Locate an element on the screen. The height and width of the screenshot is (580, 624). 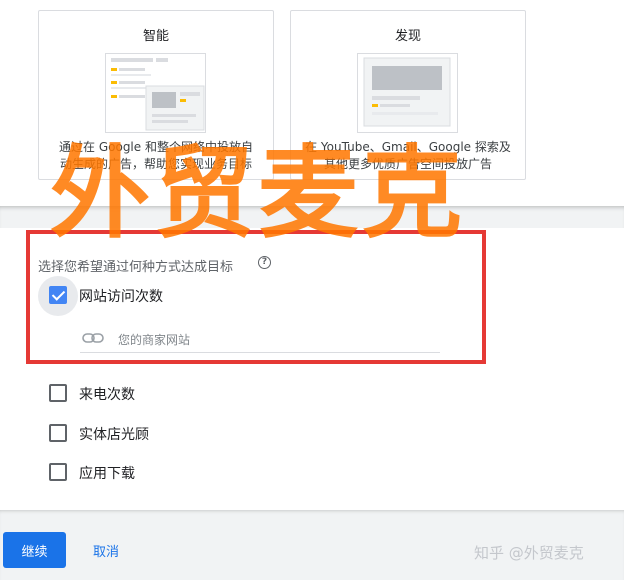
watermark-text: 外贸麦克 is located at coordinates (258, 193).